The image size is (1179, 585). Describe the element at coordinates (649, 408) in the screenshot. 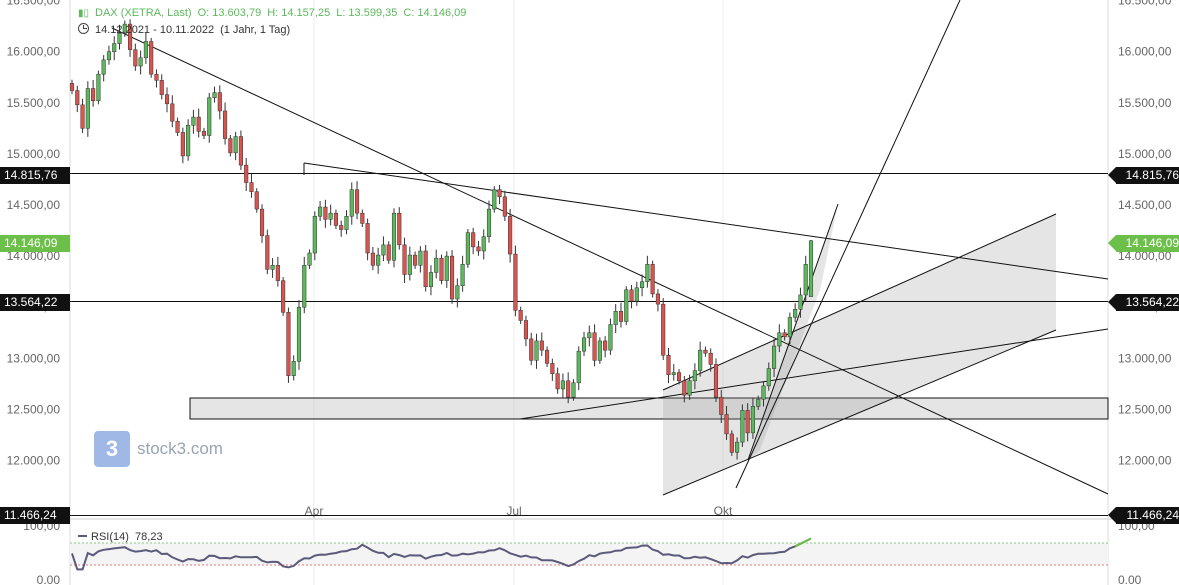

I see `support-zone-rectangle` at that location.